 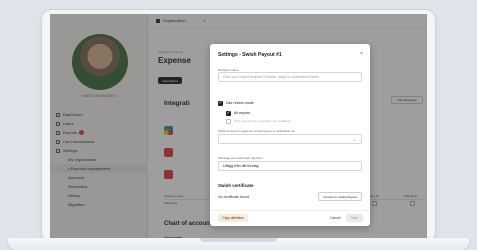 I want to click on swish-certificate-heading: Swish certificate, so click(x=236, y=185).